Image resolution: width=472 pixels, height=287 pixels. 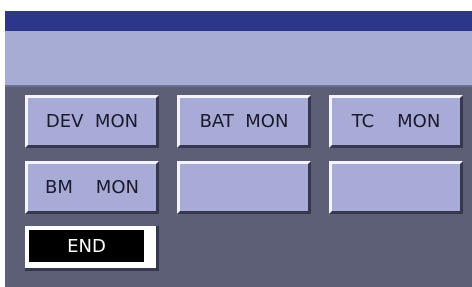 I want to click on end-button: END, so click(x=92, y=248).